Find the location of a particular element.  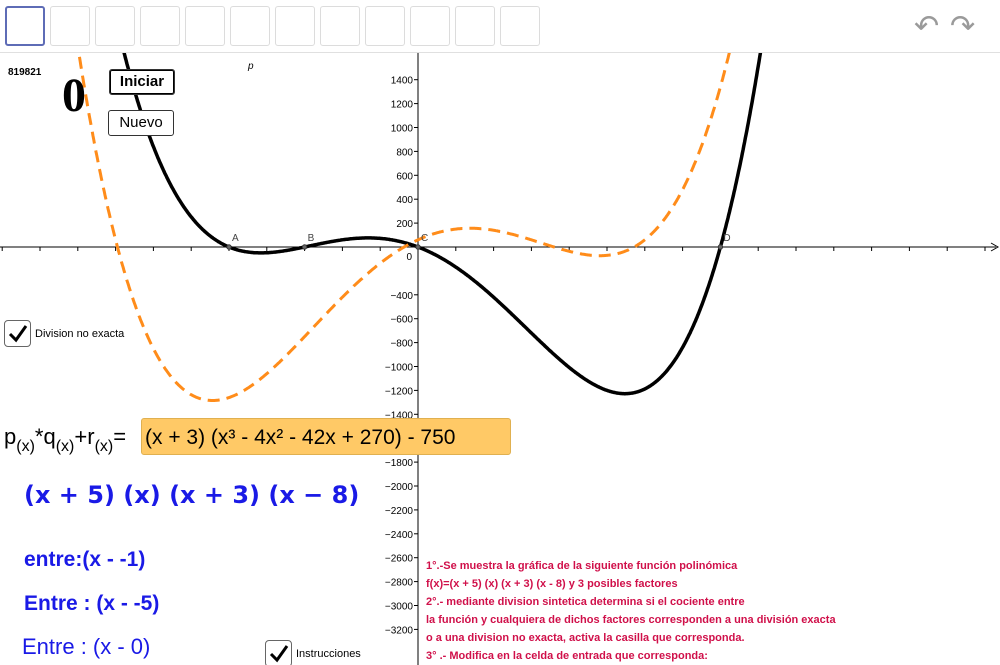

formula-input: (x + 3) (x³ - 4x² - 42x + 270) - 750 is located at coordinates (326, 436).